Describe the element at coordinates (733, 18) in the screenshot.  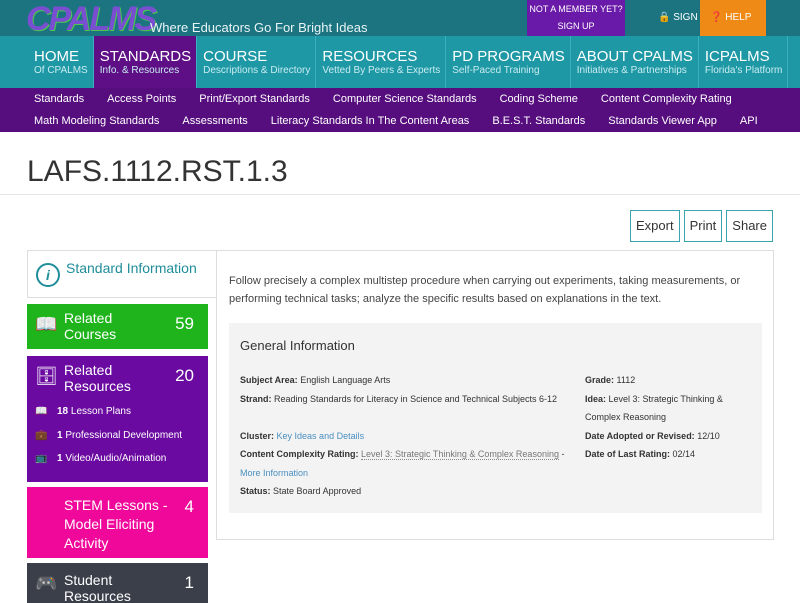
I see `help-button: ❓ HELP` at that location.